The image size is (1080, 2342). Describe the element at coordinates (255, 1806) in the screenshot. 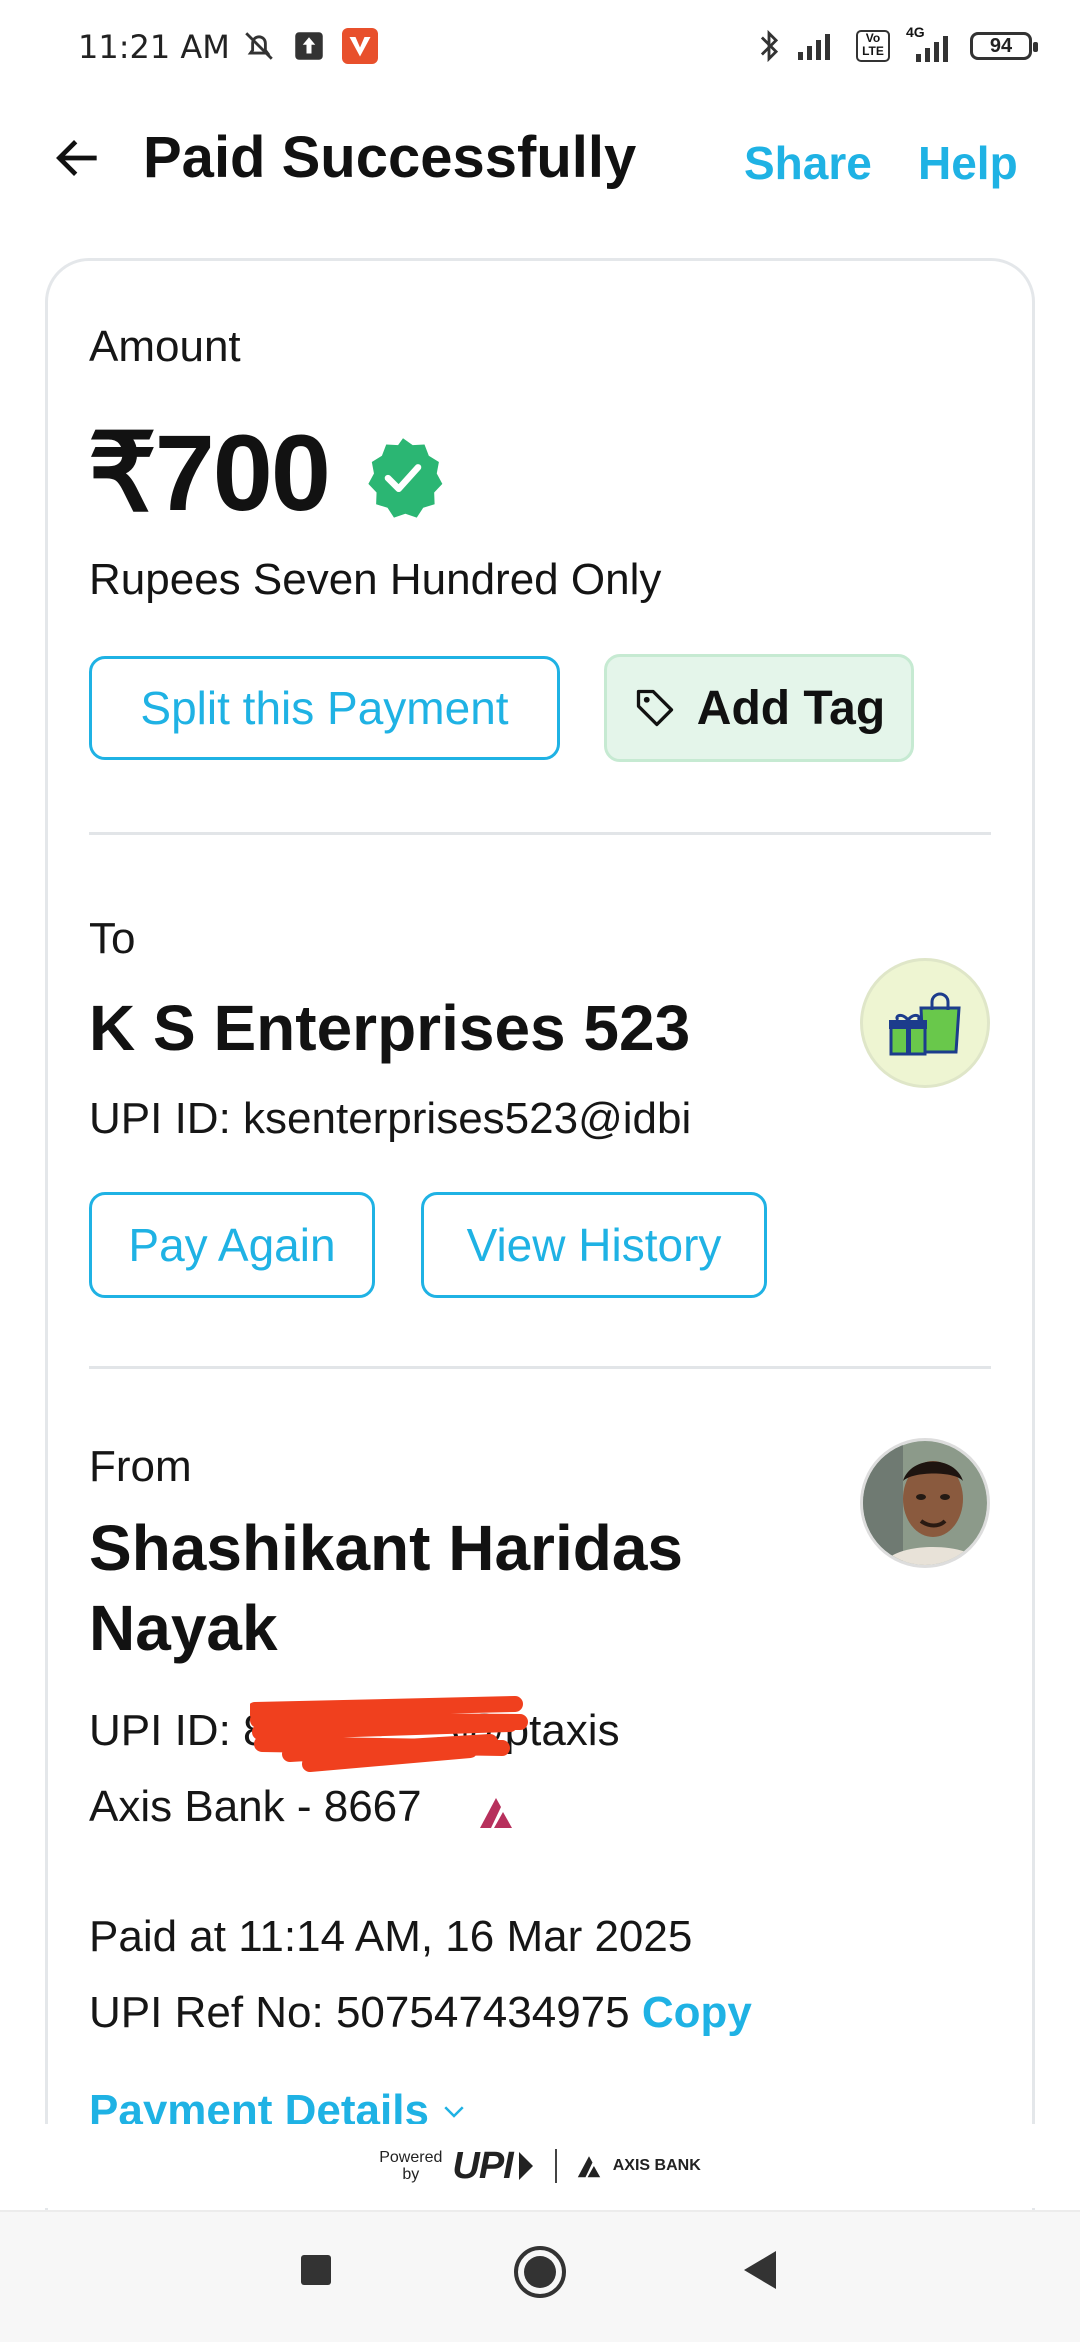

I see `sender-bank: Axis Bank - 8667` at that location.